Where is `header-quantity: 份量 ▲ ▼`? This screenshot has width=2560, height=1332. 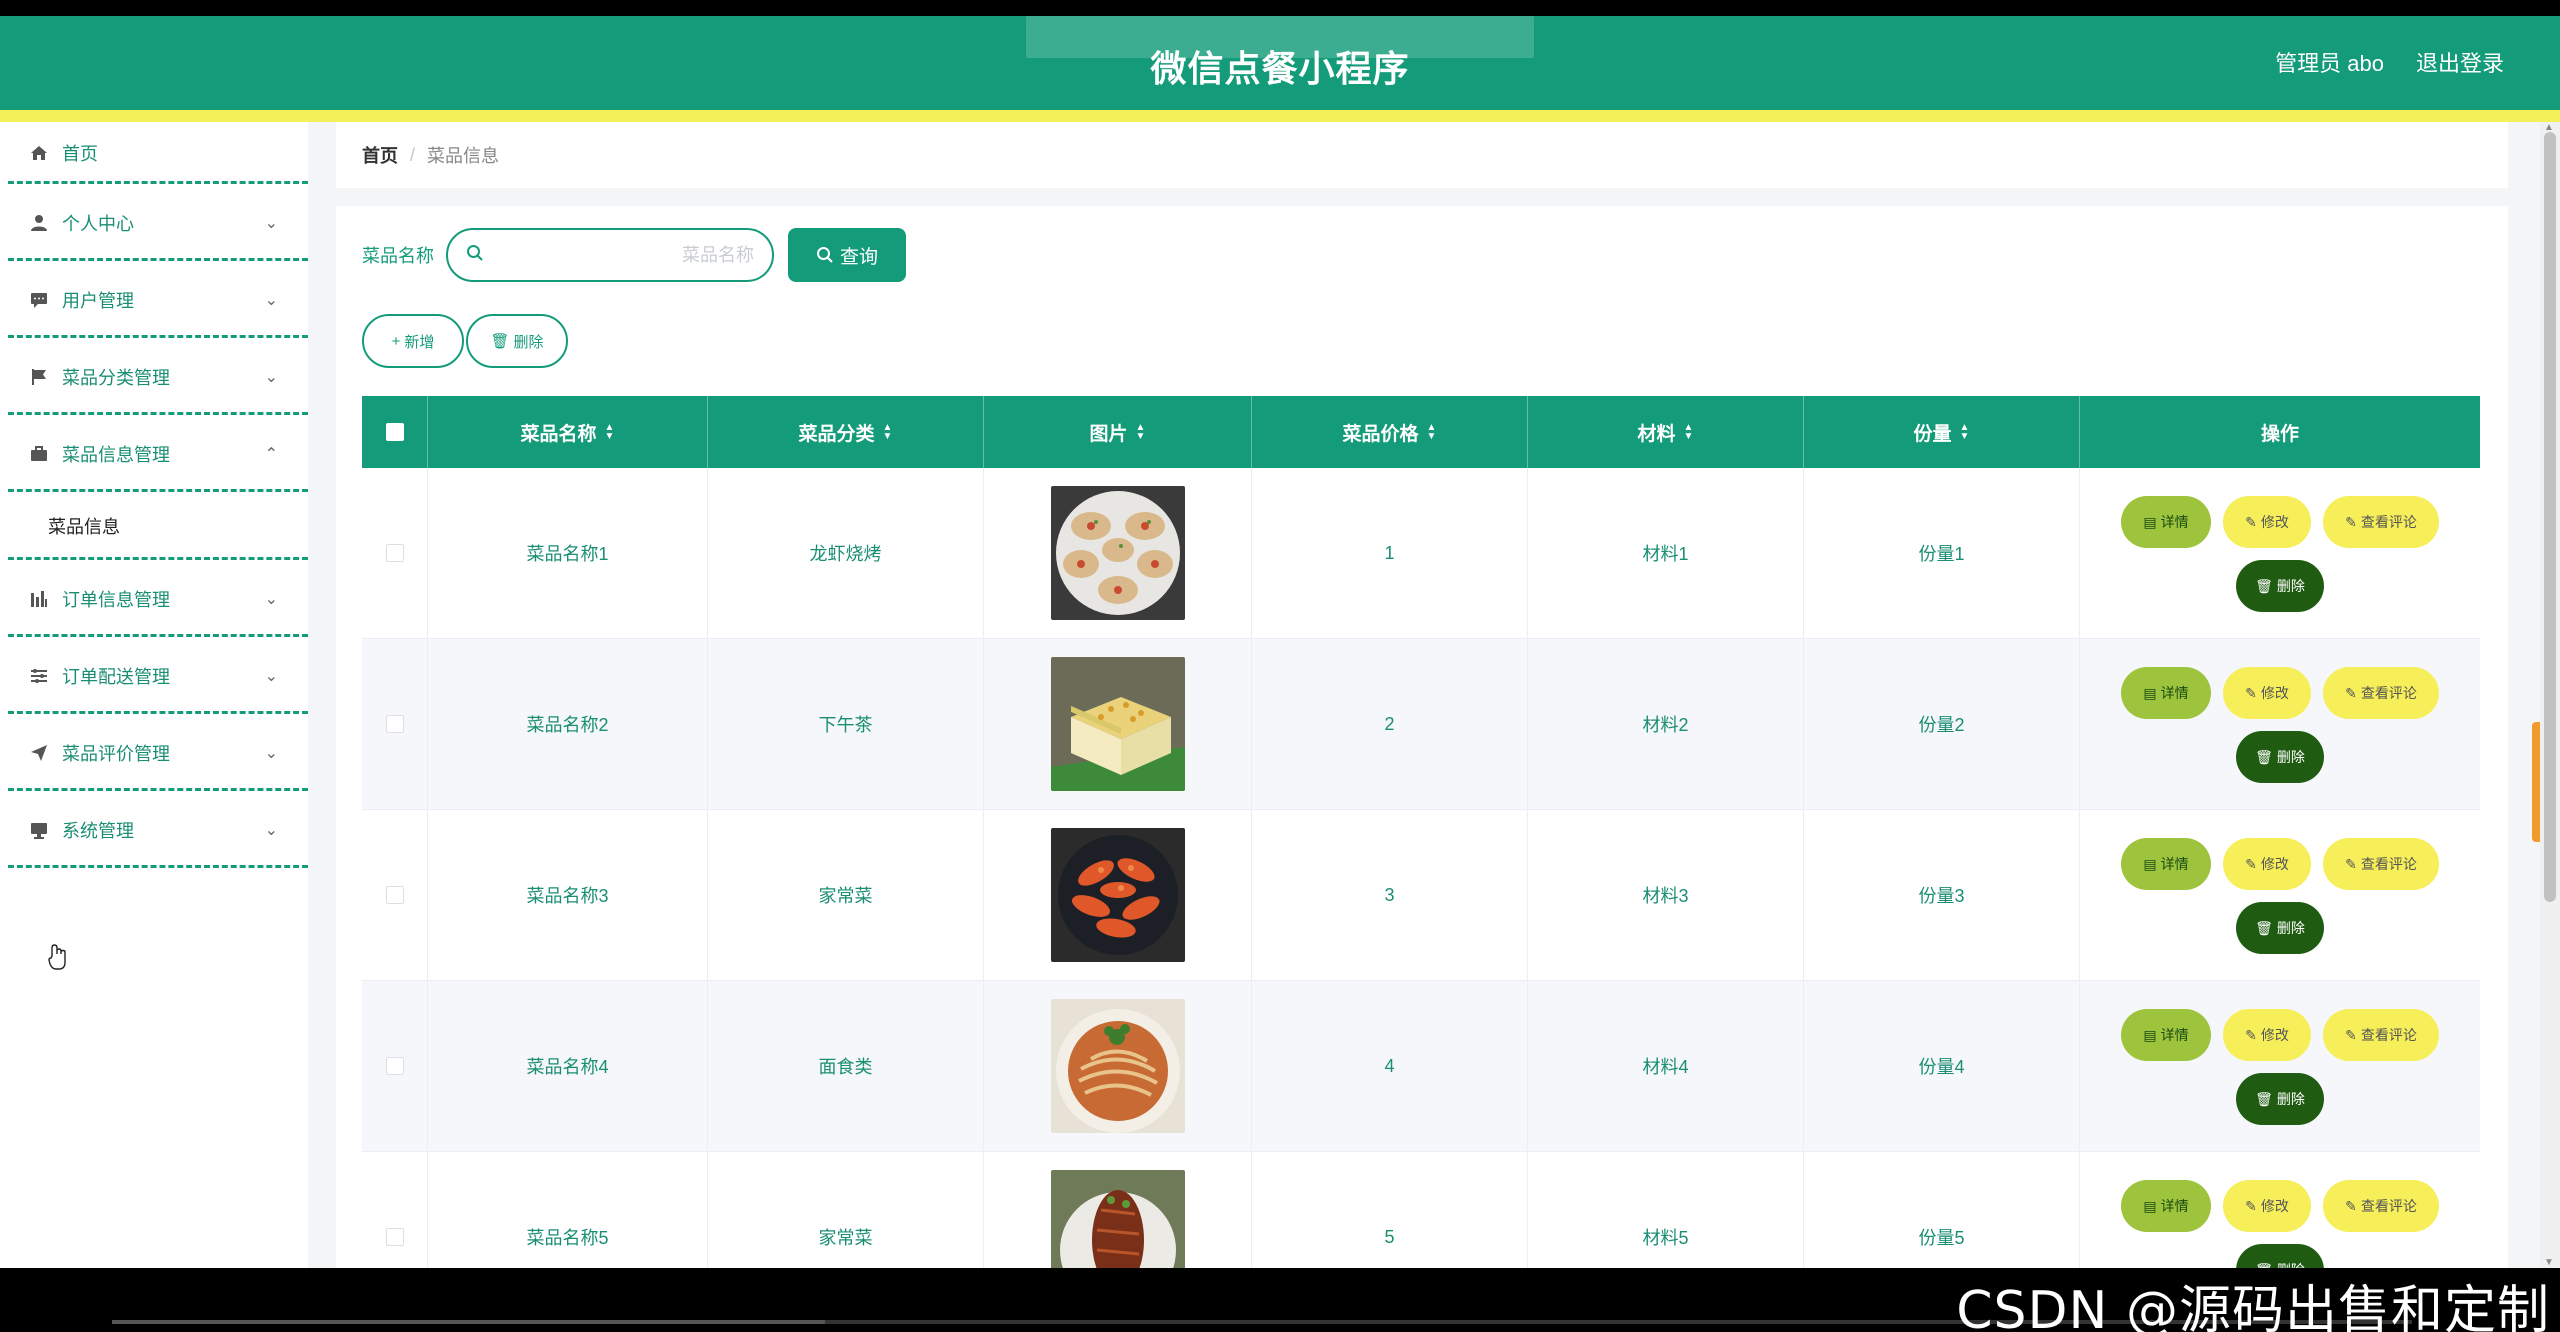 header-quantity: 份量 ▲ ▼ is located at coordinates (1942, 432).